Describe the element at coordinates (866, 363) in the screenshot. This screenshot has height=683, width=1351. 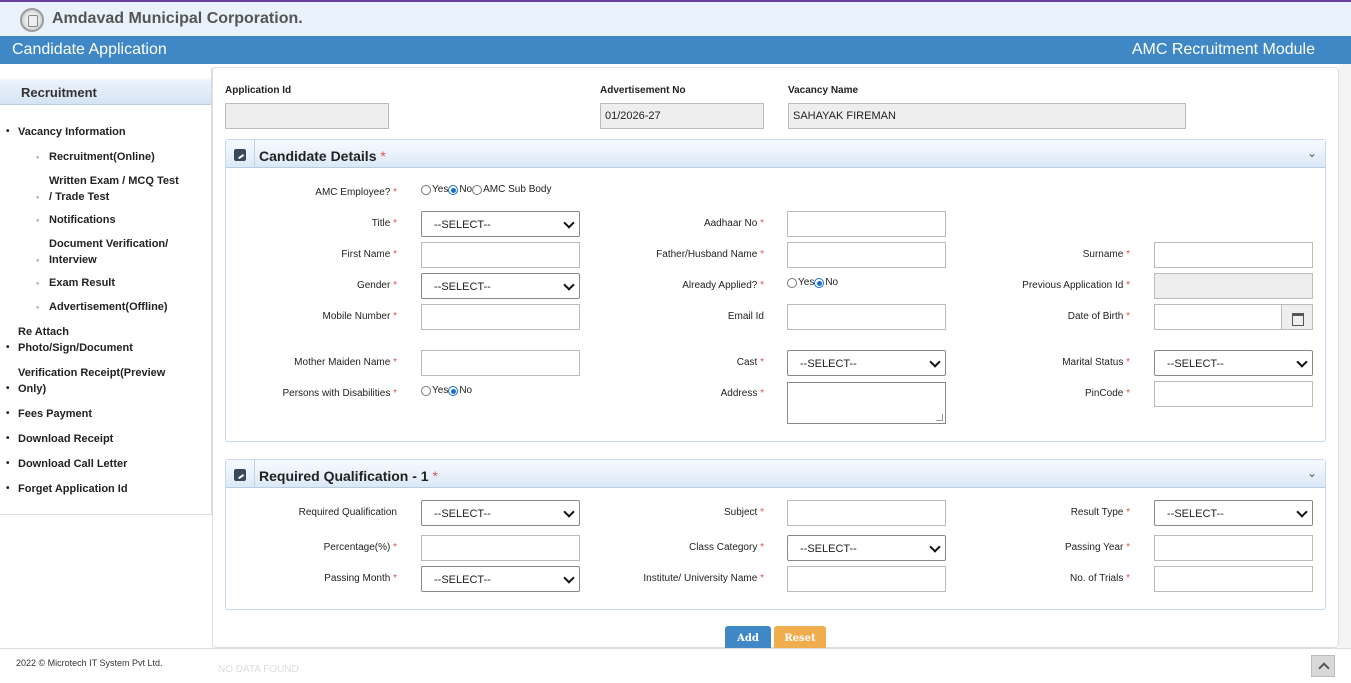
I see `cast-select: --SELECT--` at that location.